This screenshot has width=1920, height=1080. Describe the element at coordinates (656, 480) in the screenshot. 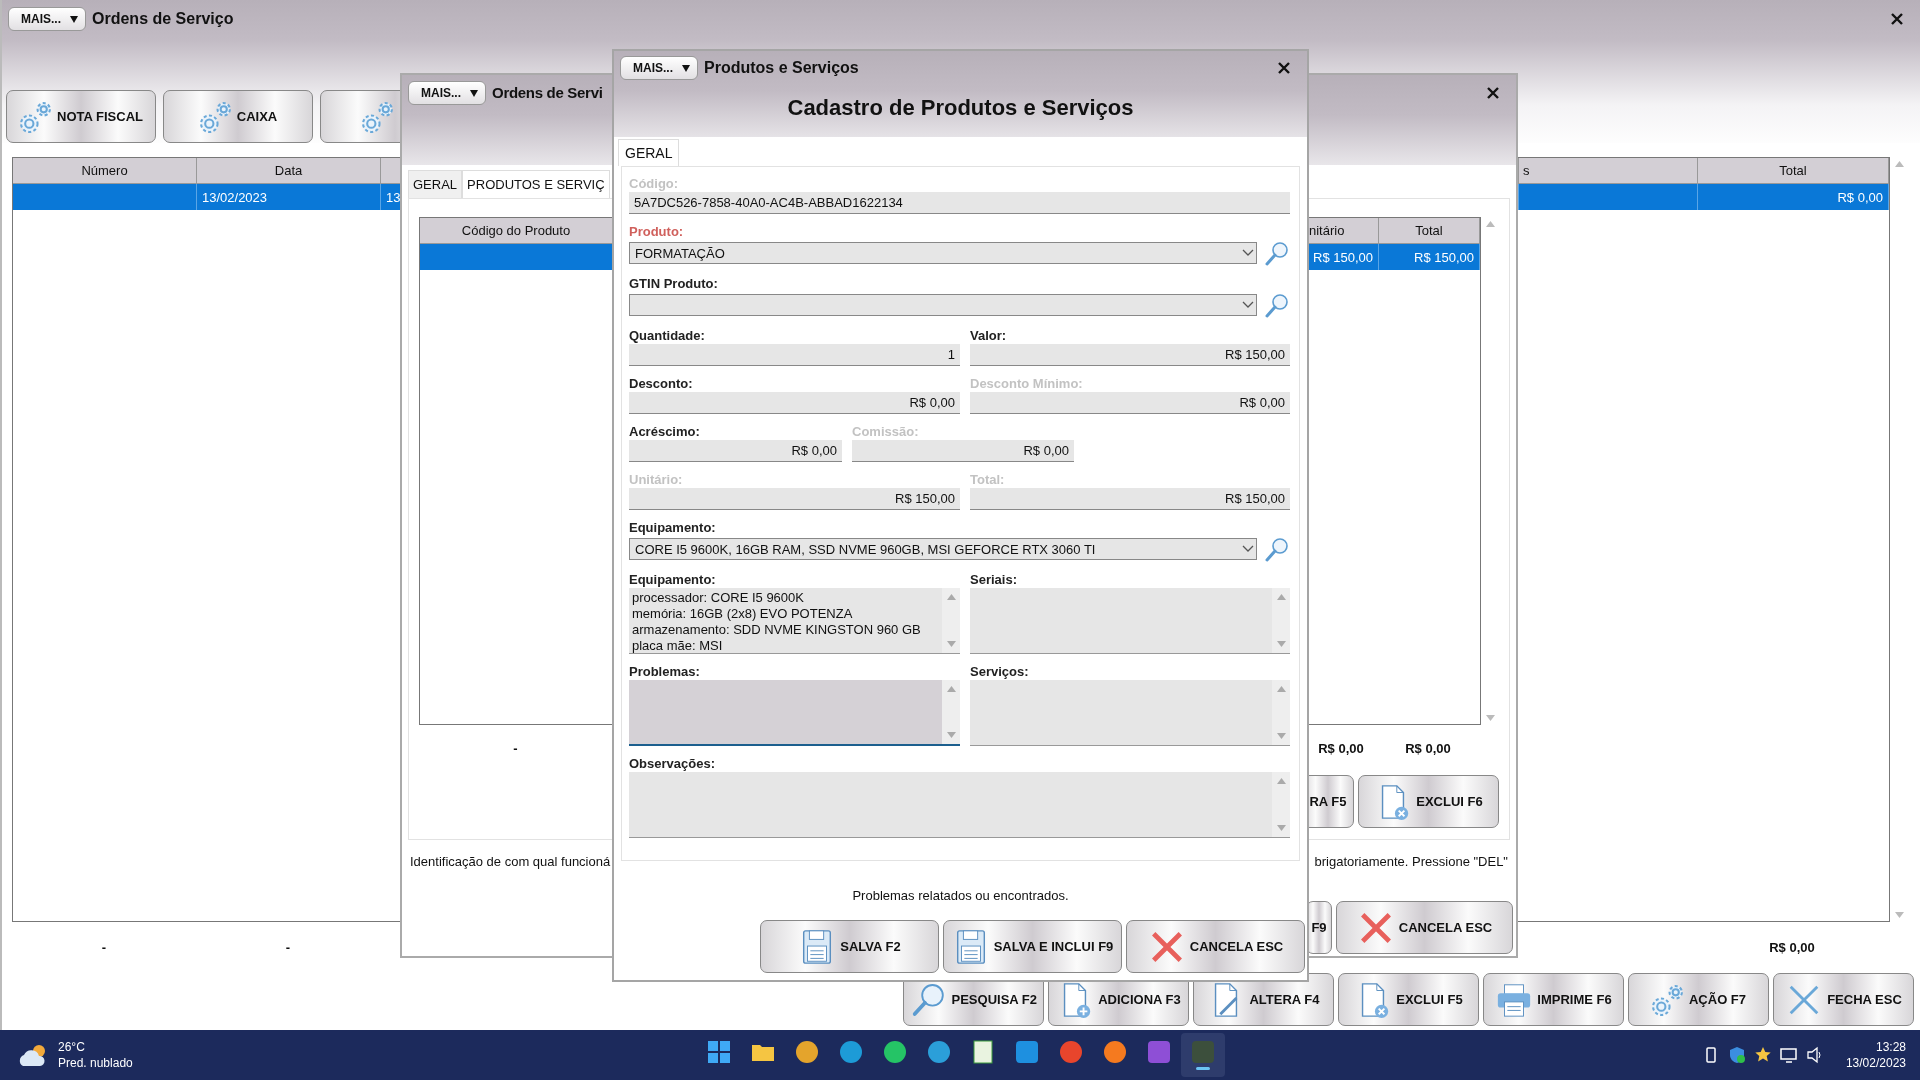

I see `field-label: Unitário:` at that location.